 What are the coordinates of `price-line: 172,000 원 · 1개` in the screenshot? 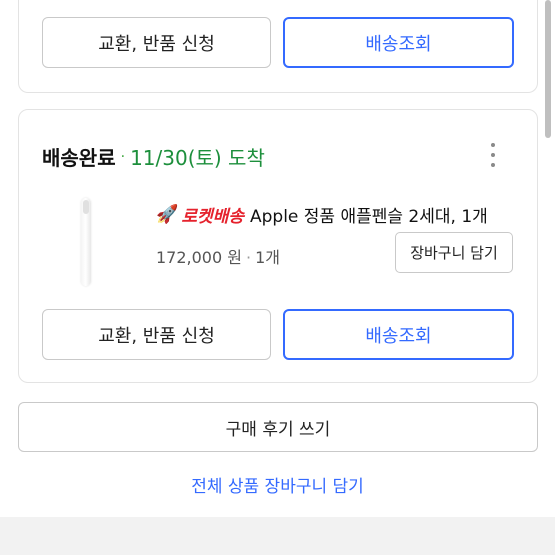 It's located at (218, 256).